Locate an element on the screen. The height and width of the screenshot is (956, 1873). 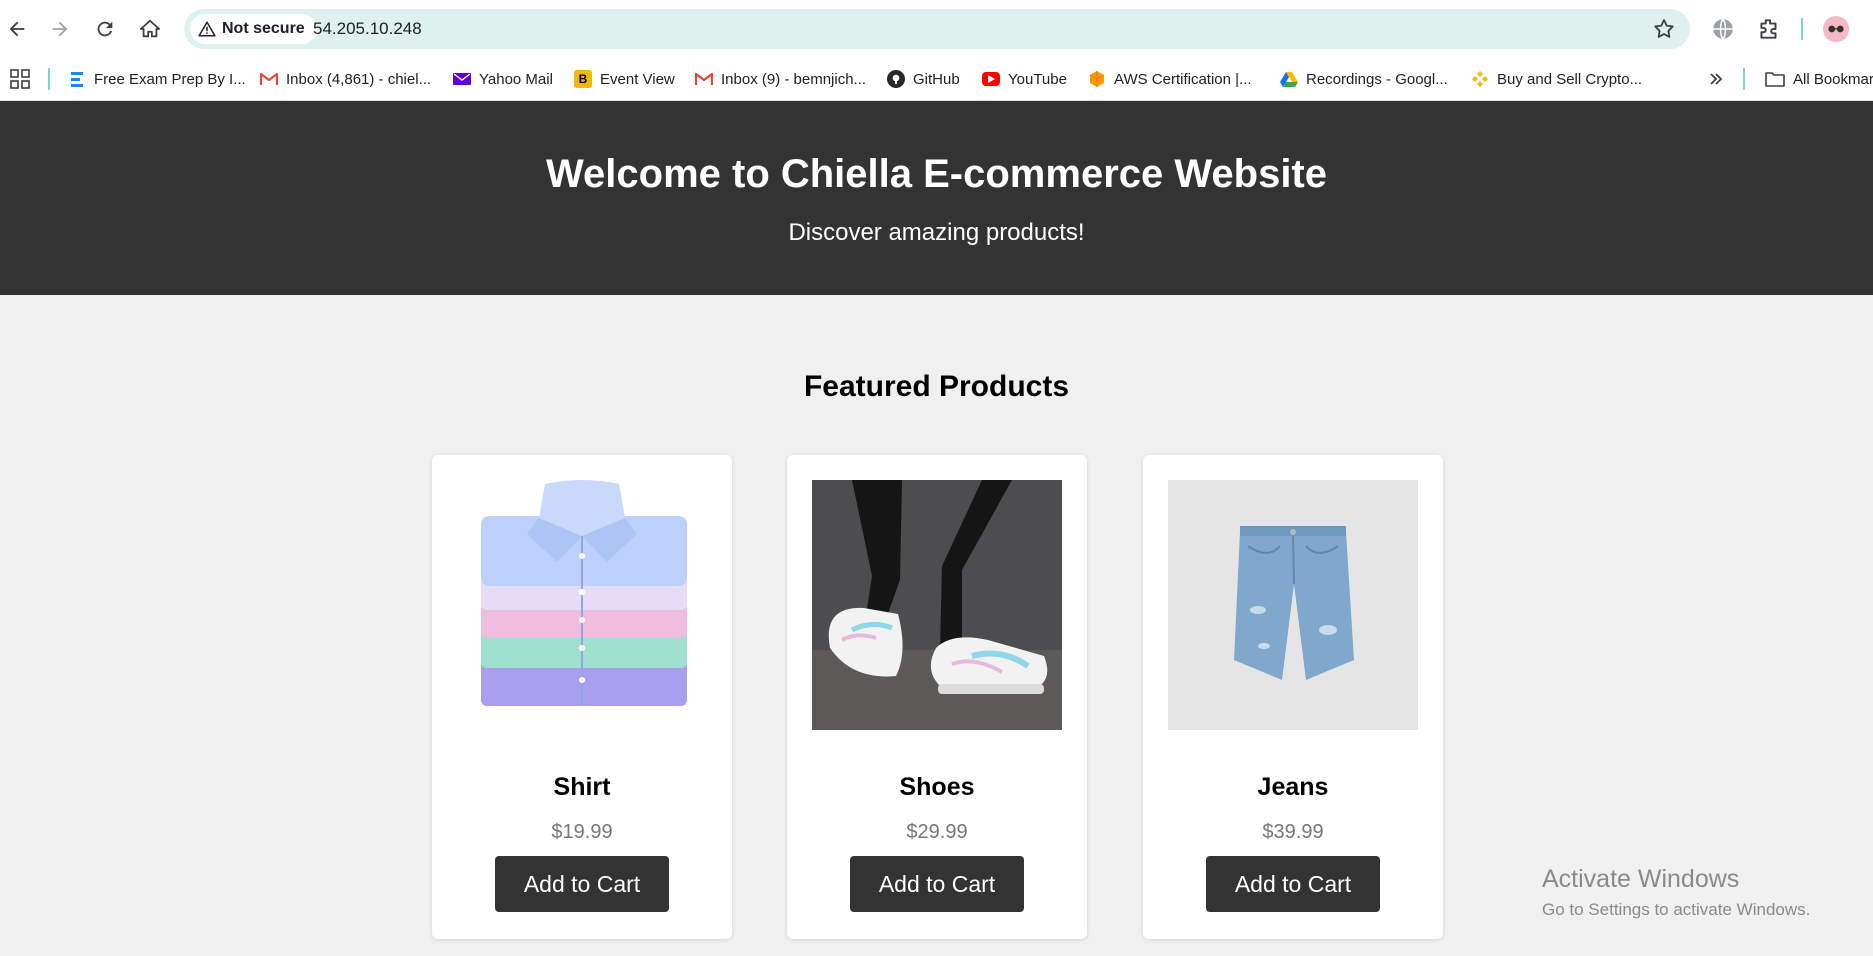
avatar-glasses-icon is located at coordinates (1836, 29).